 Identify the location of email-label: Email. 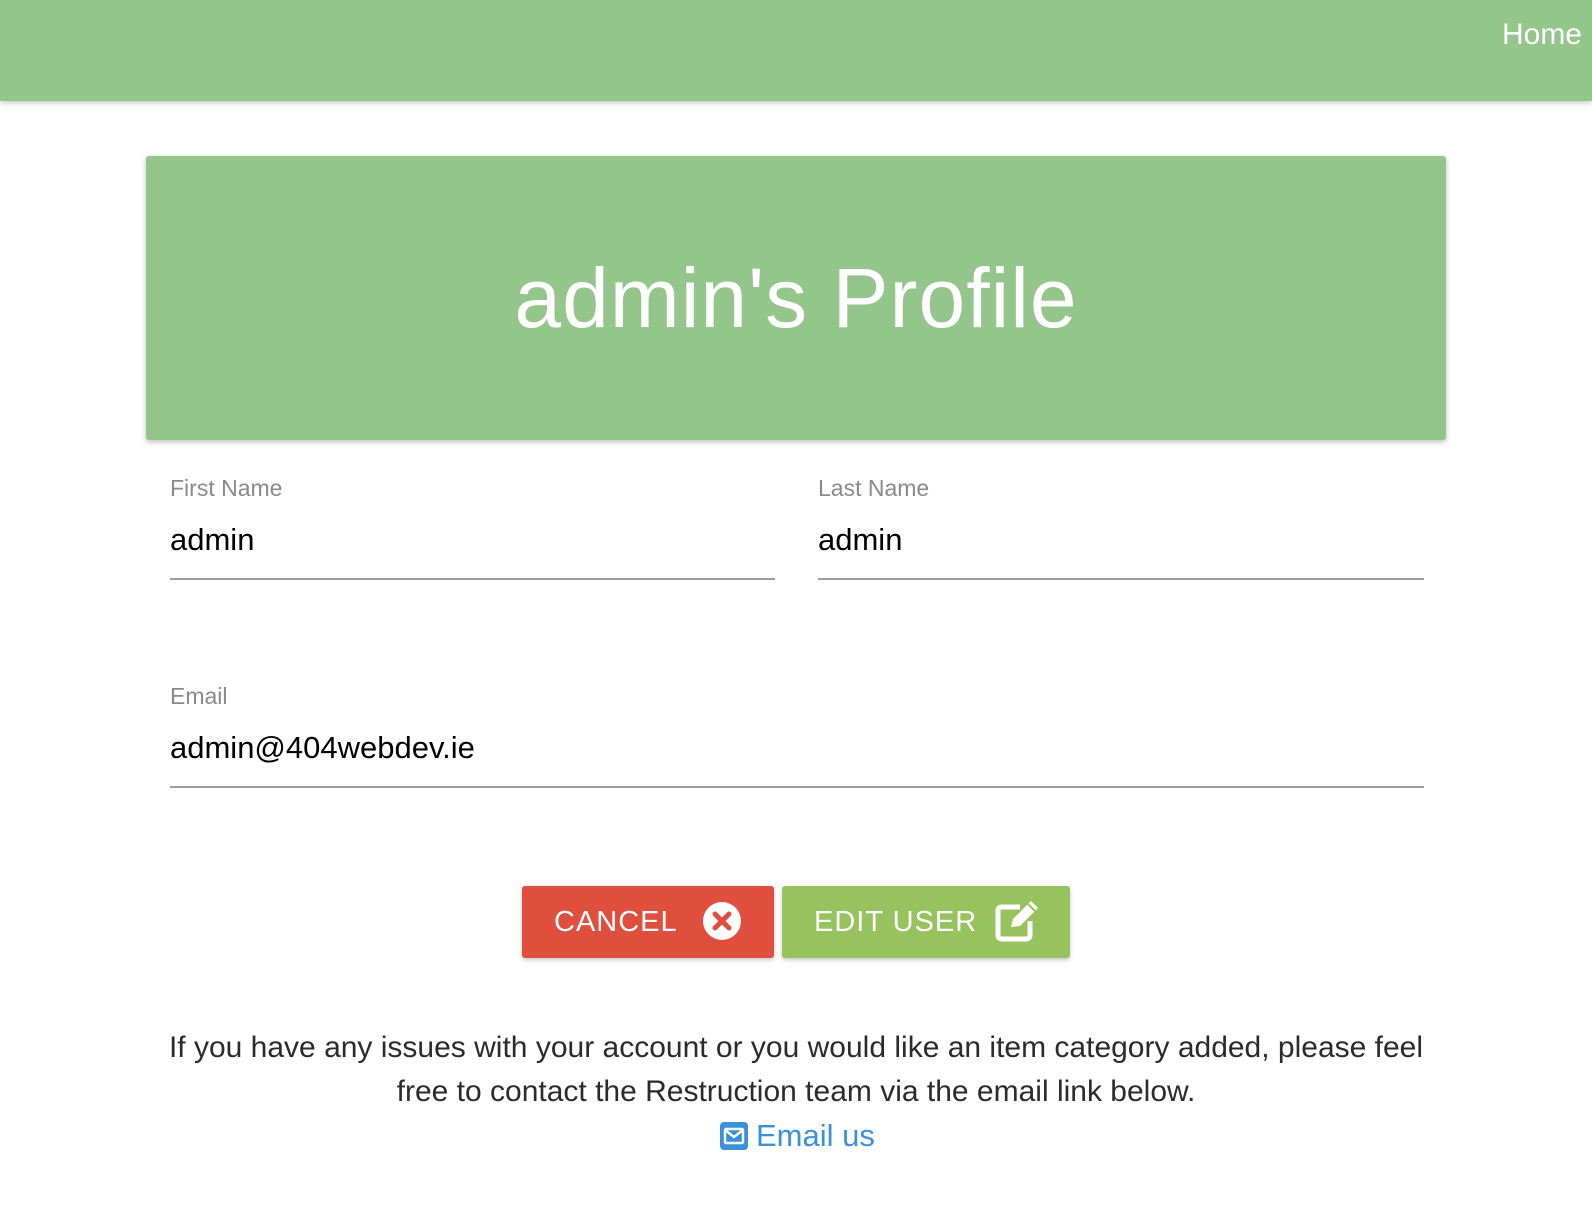
(199, 696).